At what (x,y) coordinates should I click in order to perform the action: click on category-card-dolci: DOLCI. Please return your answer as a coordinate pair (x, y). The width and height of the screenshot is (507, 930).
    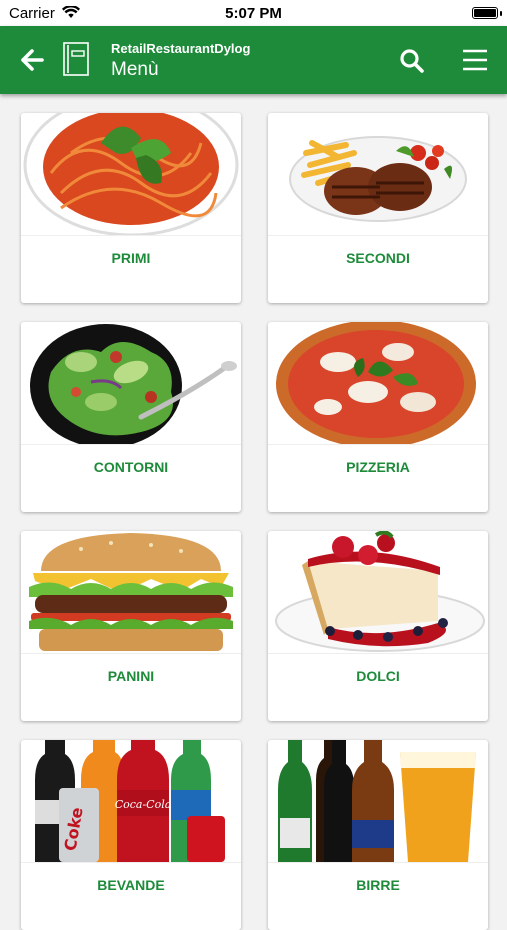
    Looking at the image, I should click on (378, 626).